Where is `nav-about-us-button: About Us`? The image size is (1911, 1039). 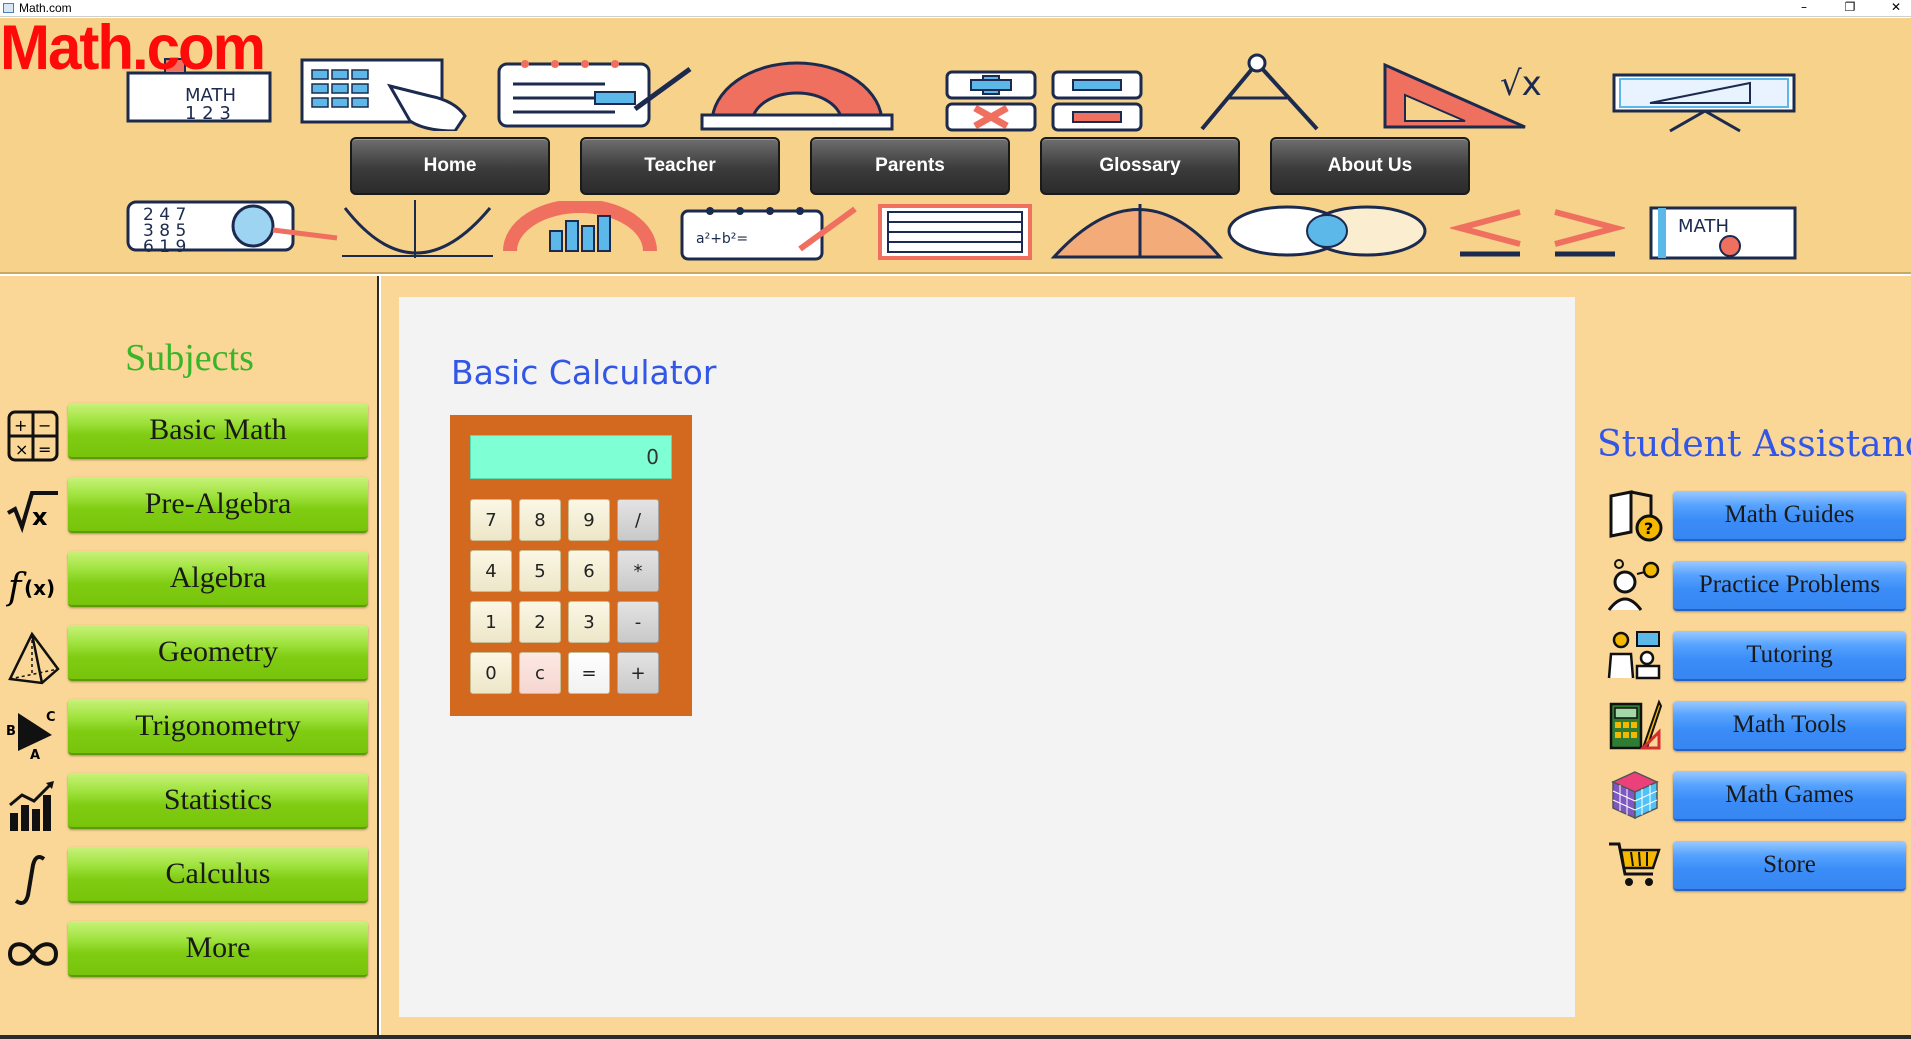 nav-about-us-button: About Us is located at coordinates (1370, 166).